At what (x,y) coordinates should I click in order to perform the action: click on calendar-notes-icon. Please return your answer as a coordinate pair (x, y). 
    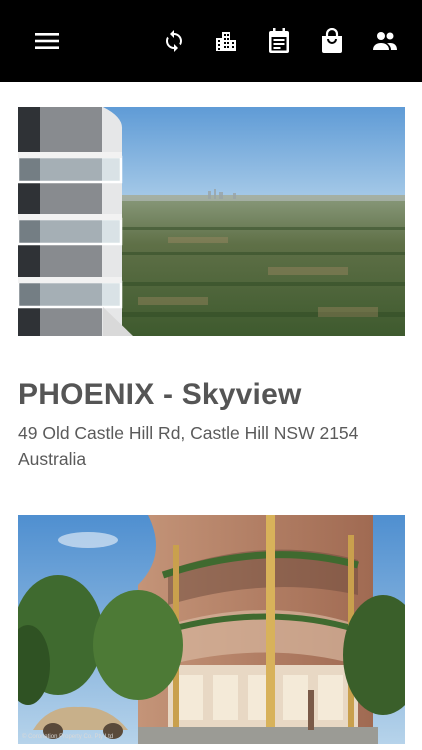
    Looking at the image, I should click on (279, 40).